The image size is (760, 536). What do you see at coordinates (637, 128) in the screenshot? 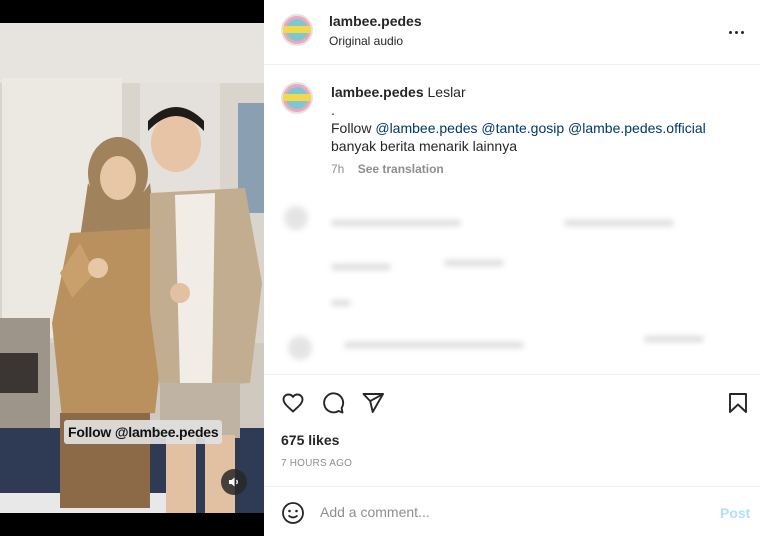
I see `mention-link: @lambe.pedes.official` at bounding box center [637, 128].